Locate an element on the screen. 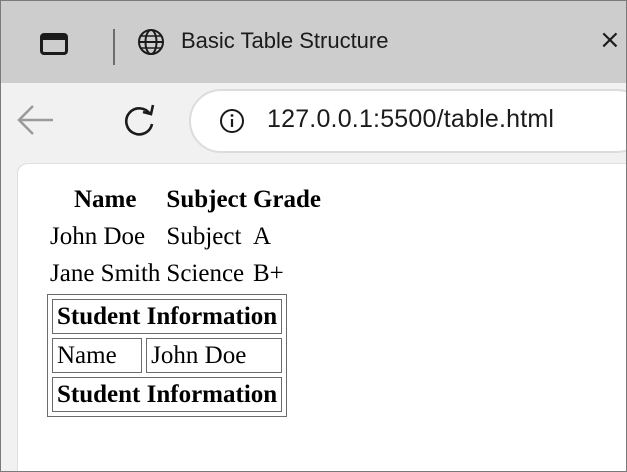 The image size is (627, 472). column-header-name: Name is located at coordinates (105, 199).